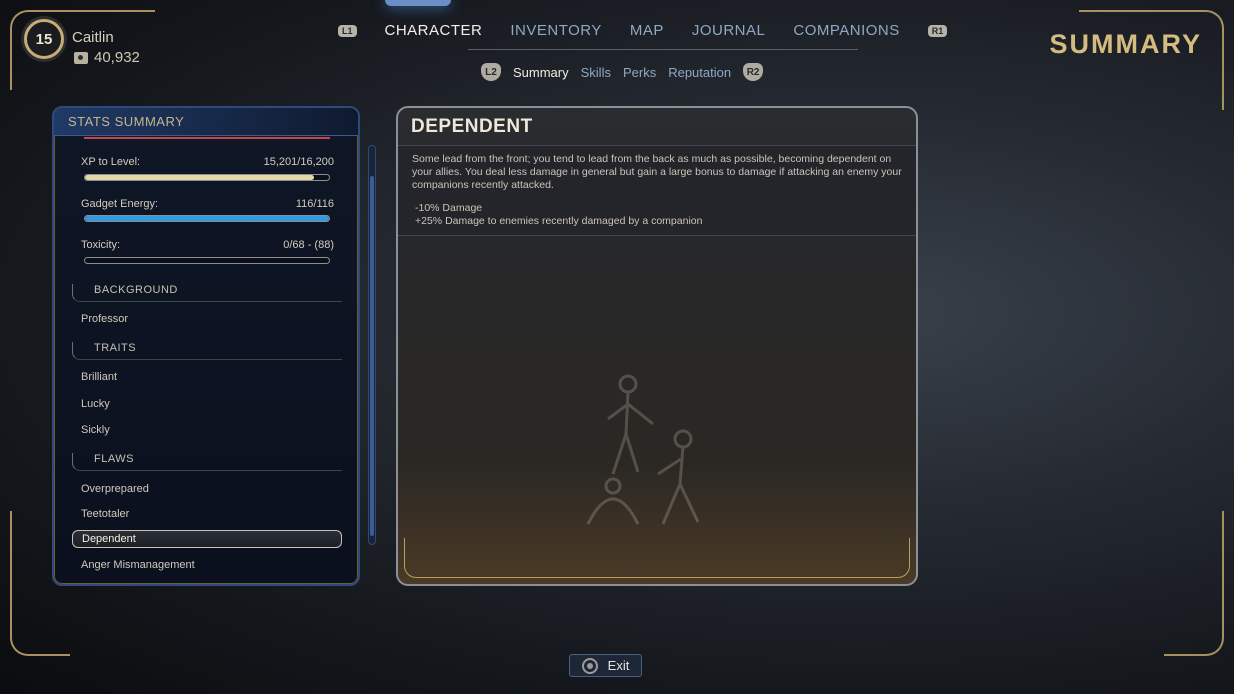  What do you see at coordinates (99, 377) in the screenshot?
I see `list-item-brilliant: Brilliant` at bounding box center [99, 377].